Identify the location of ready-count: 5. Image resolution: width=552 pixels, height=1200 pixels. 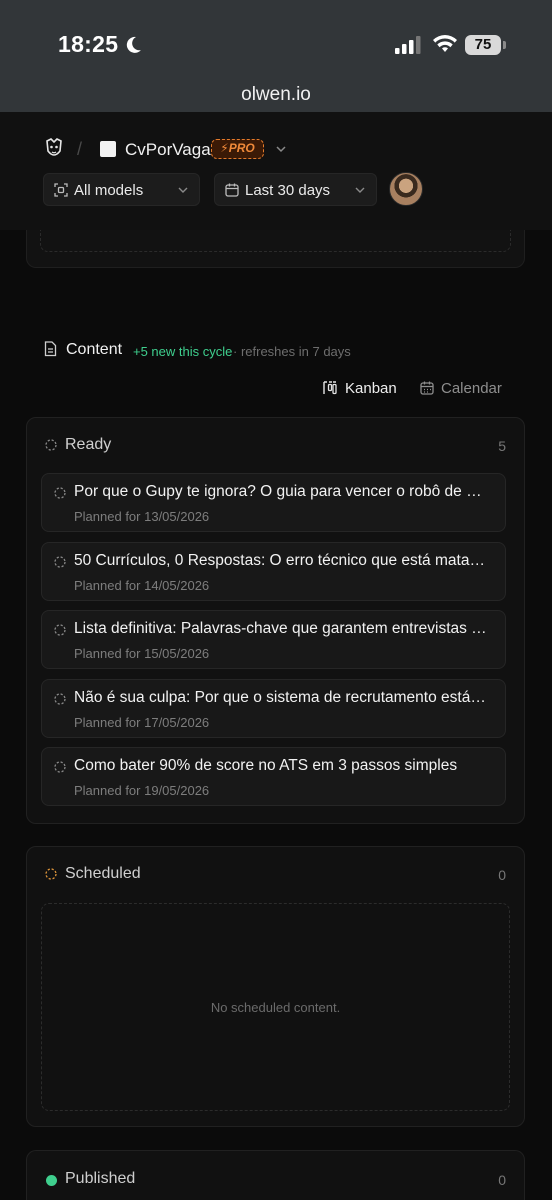
(502, 446).